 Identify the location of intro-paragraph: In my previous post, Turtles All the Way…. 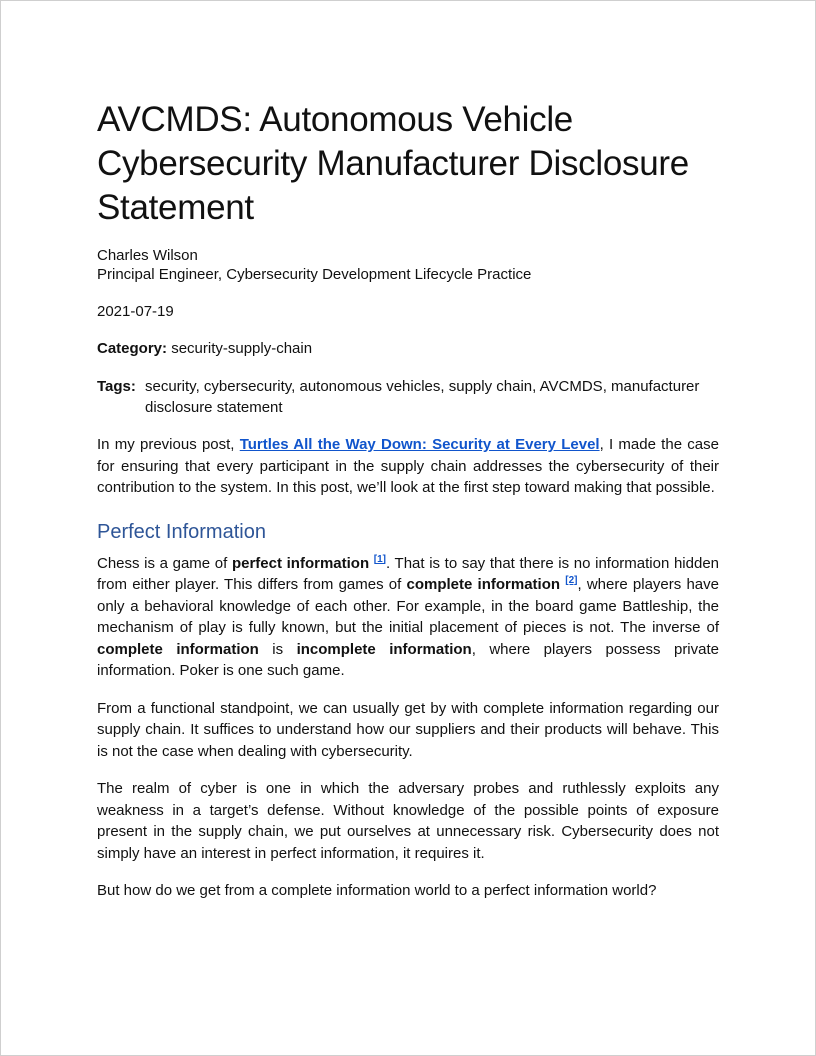
(408, 466).